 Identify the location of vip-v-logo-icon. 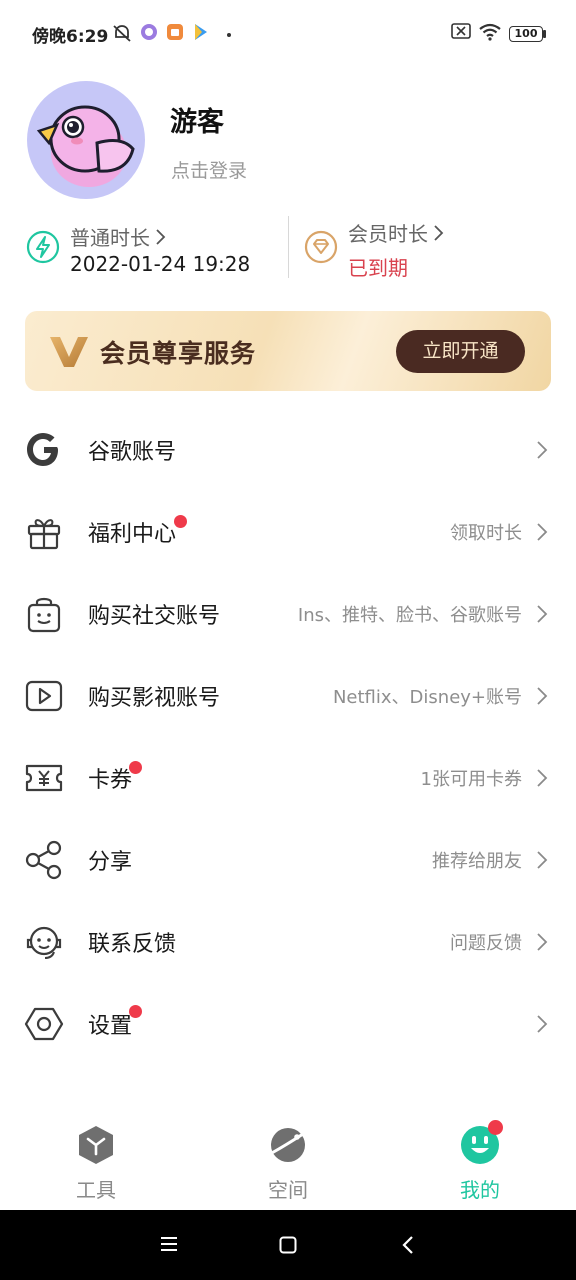
(69, 352).